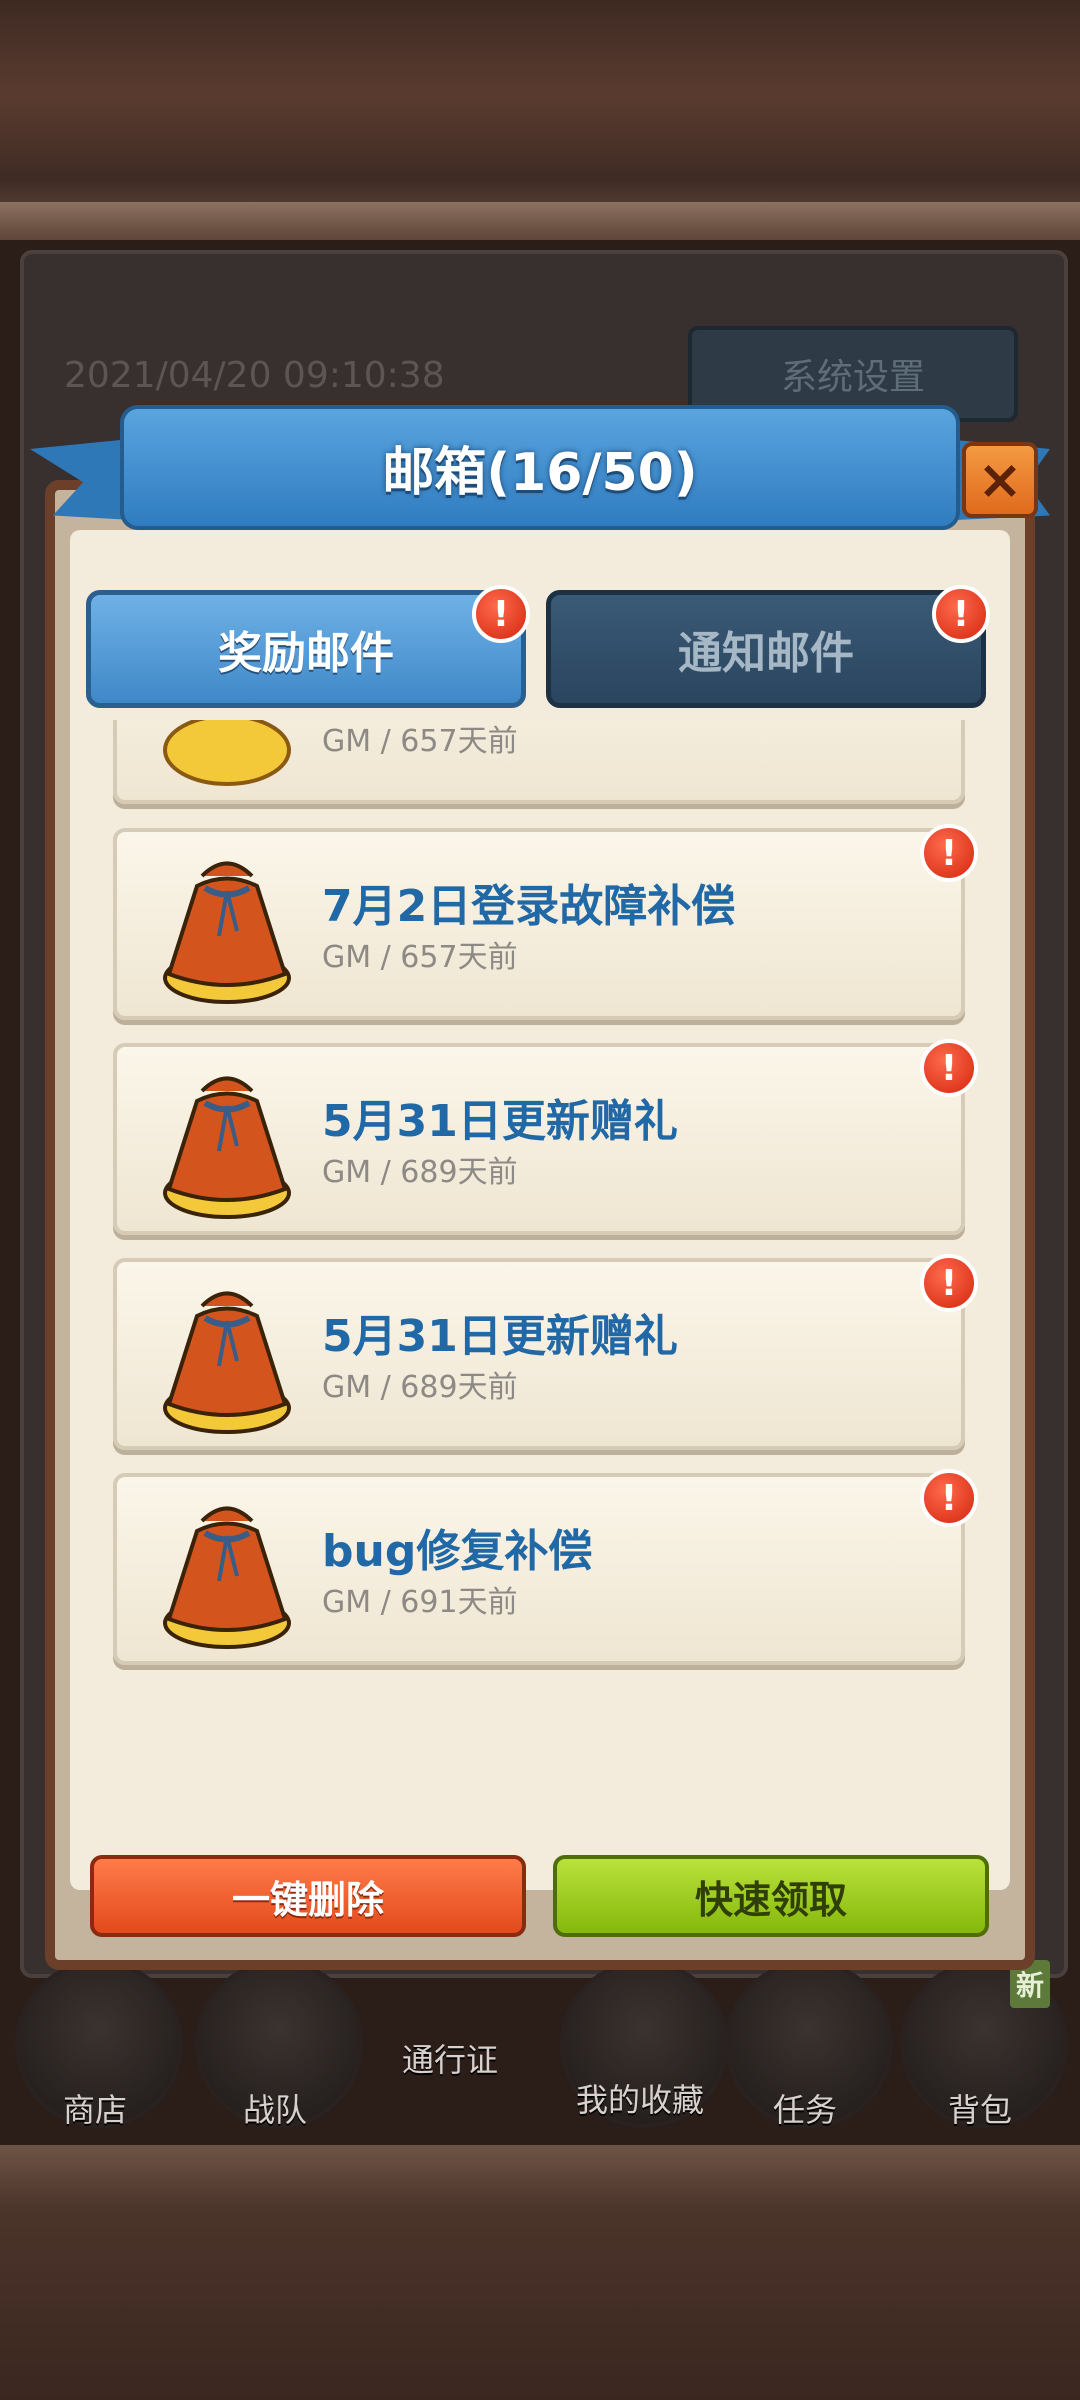  I want to click on tab-reward-mail: 奖励邮件, so click(306, 649).